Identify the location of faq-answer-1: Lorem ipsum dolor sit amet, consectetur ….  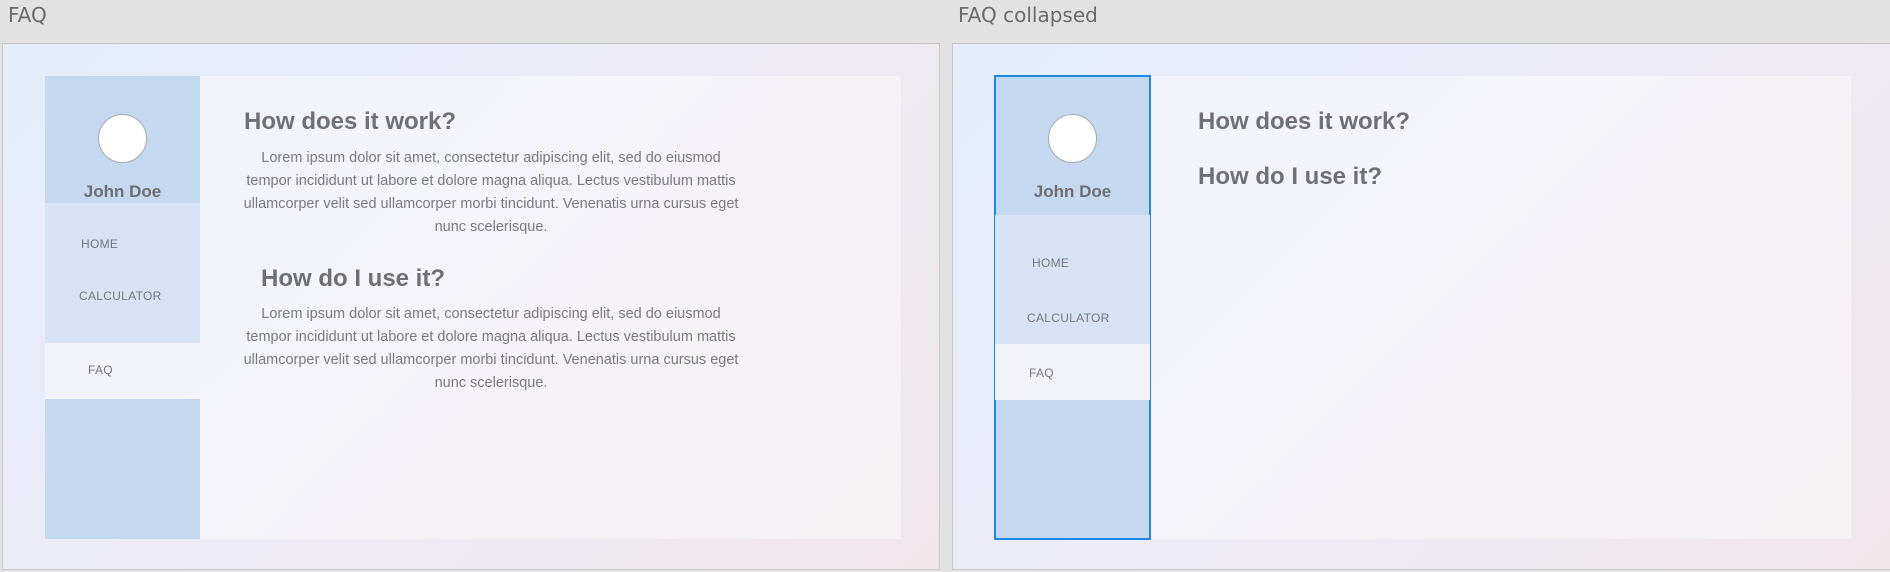
(491, 192).